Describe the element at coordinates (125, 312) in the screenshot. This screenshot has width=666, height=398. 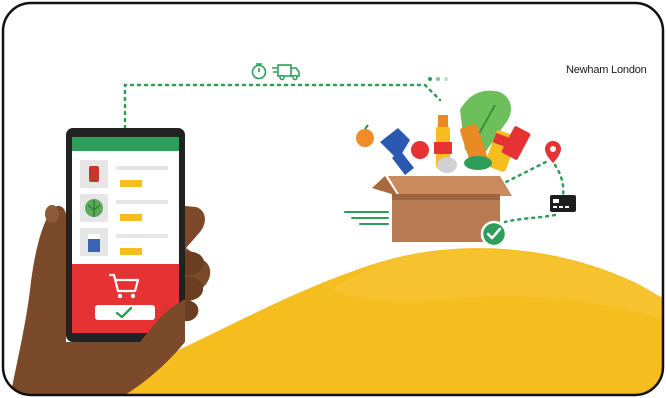
I see `checkout-button` at that location.